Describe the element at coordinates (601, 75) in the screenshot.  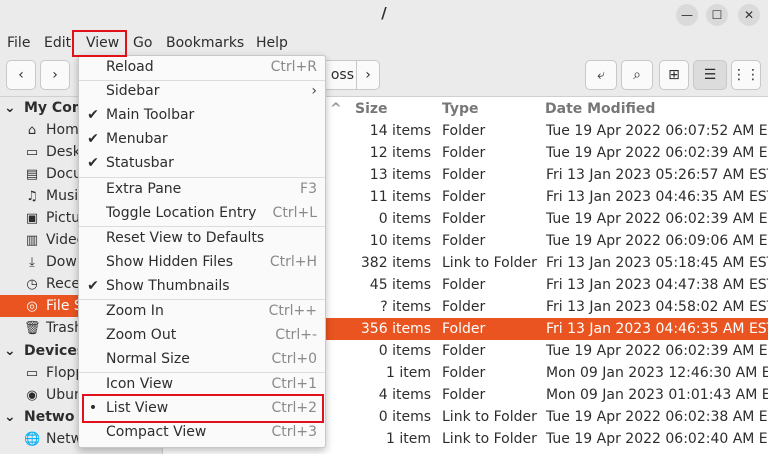
I see `location-toggle-button: ⤶` at that location.